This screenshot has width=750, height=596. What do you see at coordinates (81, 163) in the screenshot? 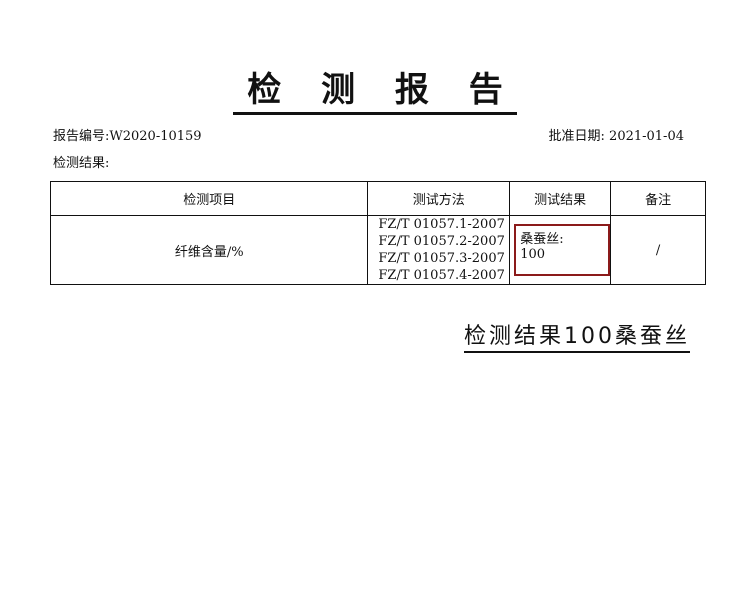
I see `results-label: 检测结果:` at bounding box center [81, 163].